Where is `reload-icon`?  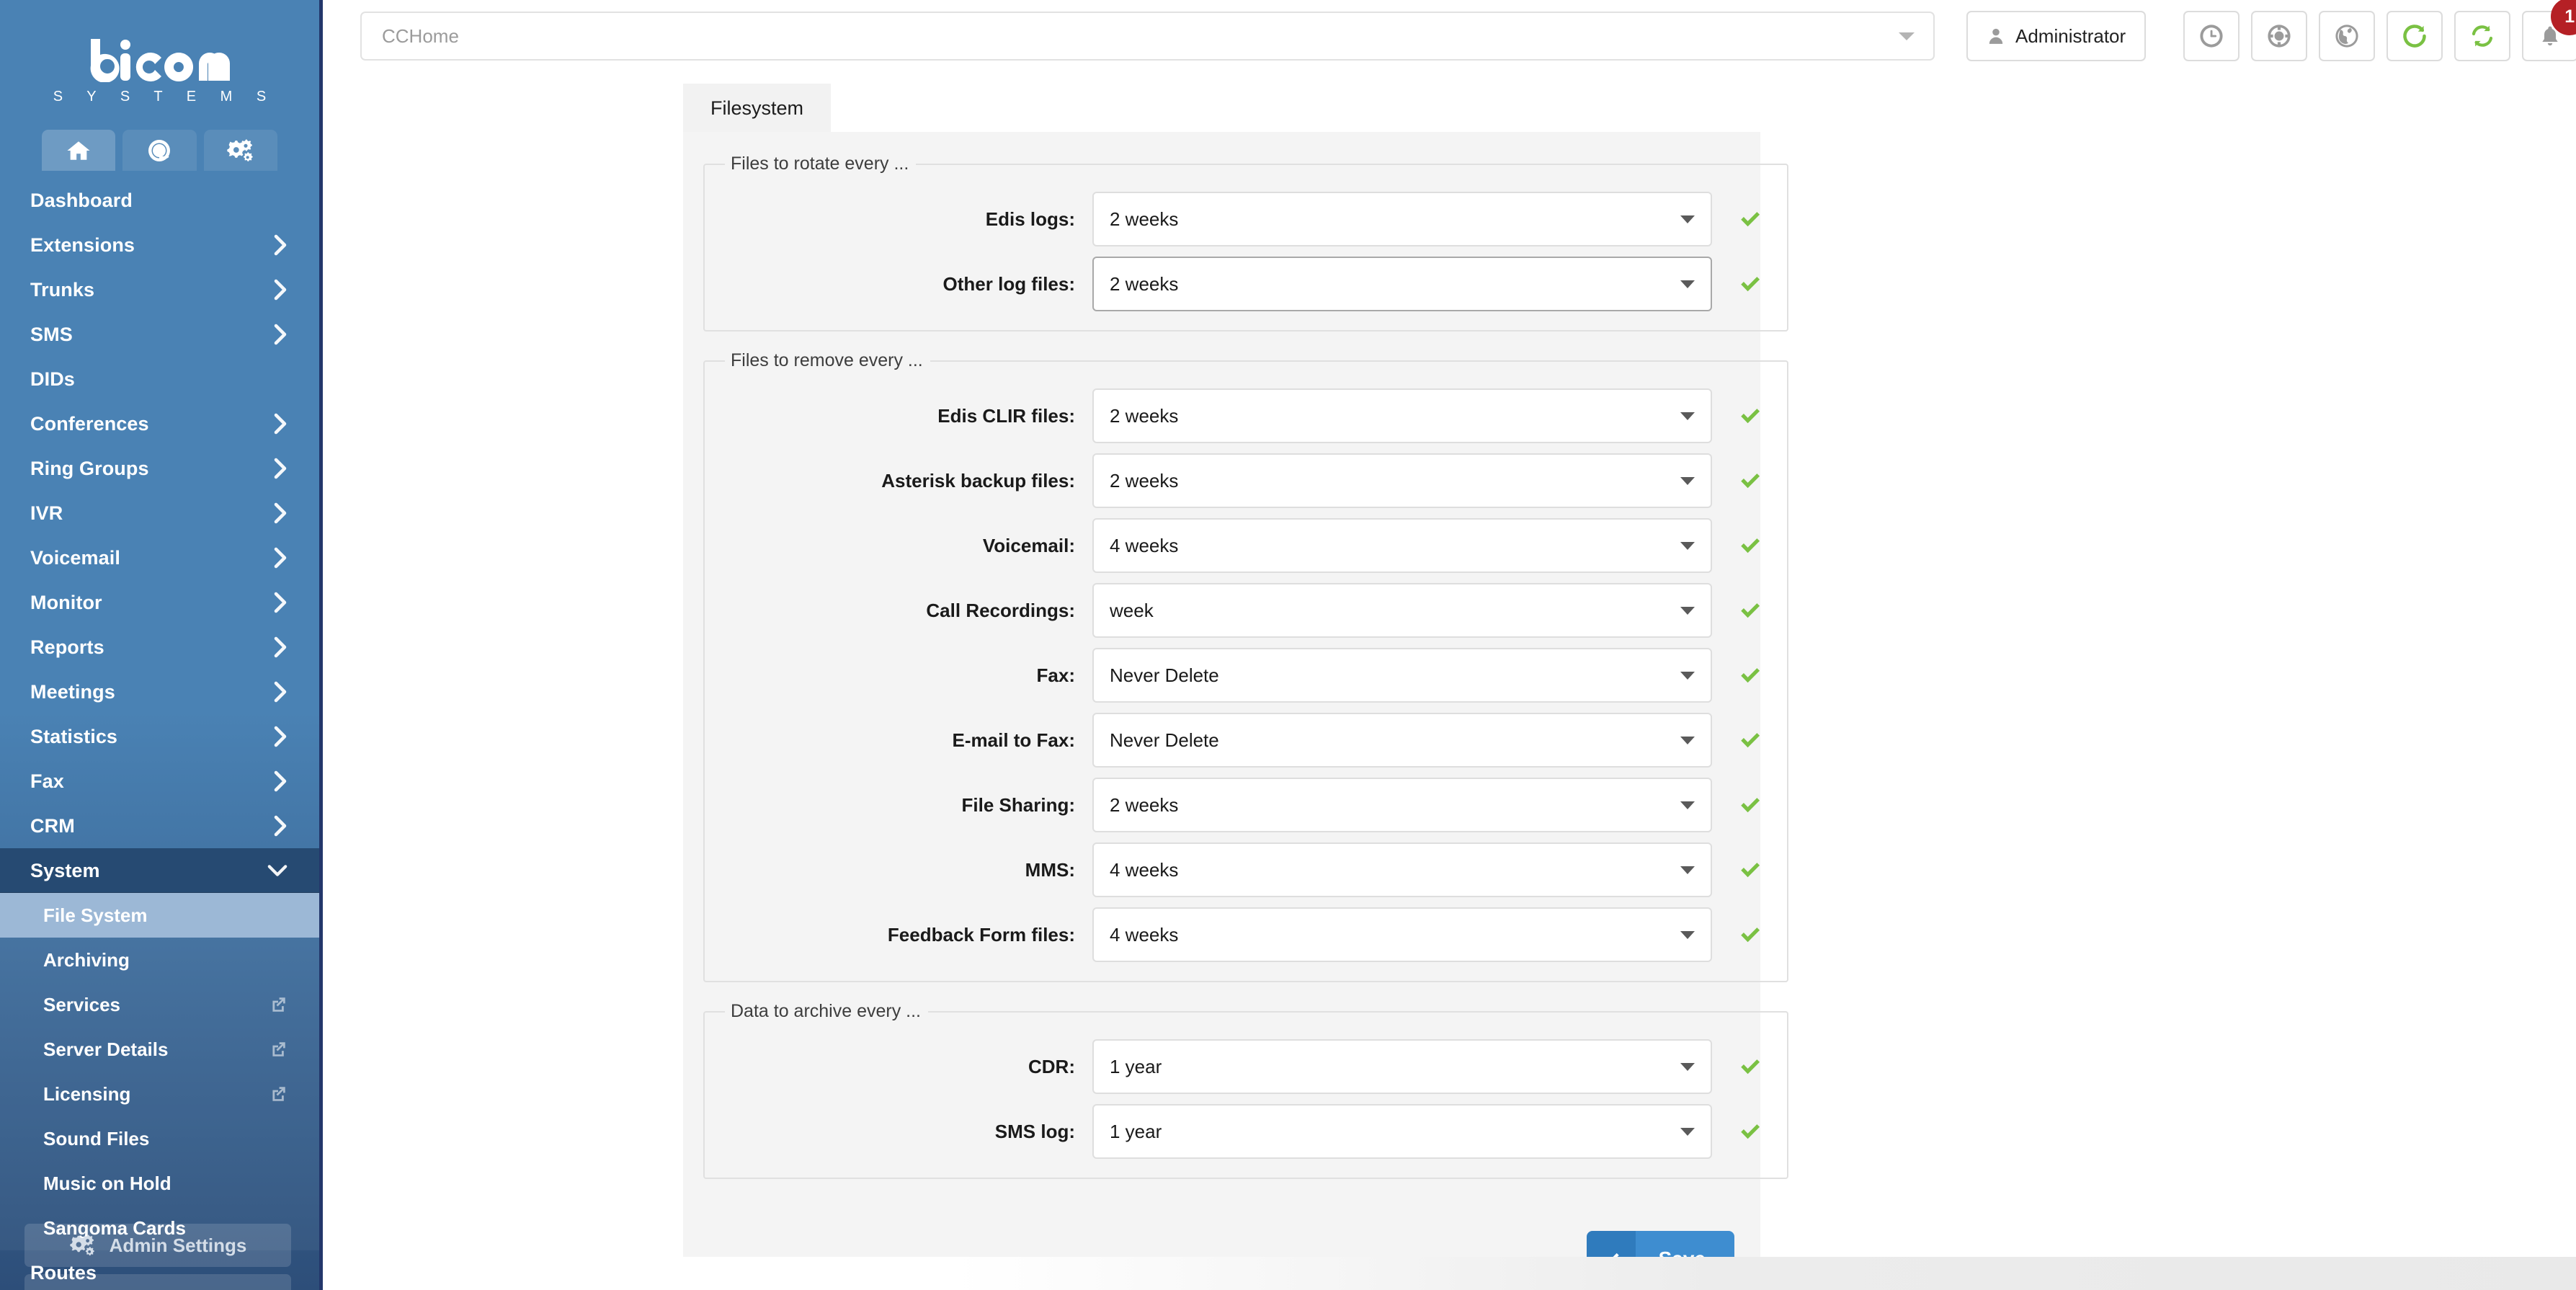
reload-icon is located at coordinates (2414, 36).